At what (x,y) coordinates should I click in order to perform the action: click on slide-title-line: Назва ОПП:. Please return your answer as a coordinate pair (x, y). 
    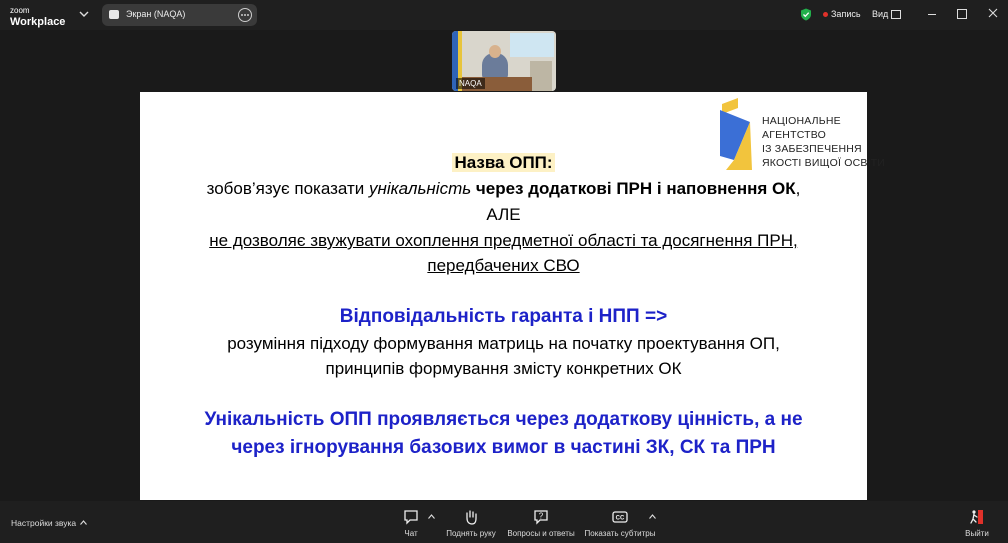
    Looking at the image, I should click on (503, 163).